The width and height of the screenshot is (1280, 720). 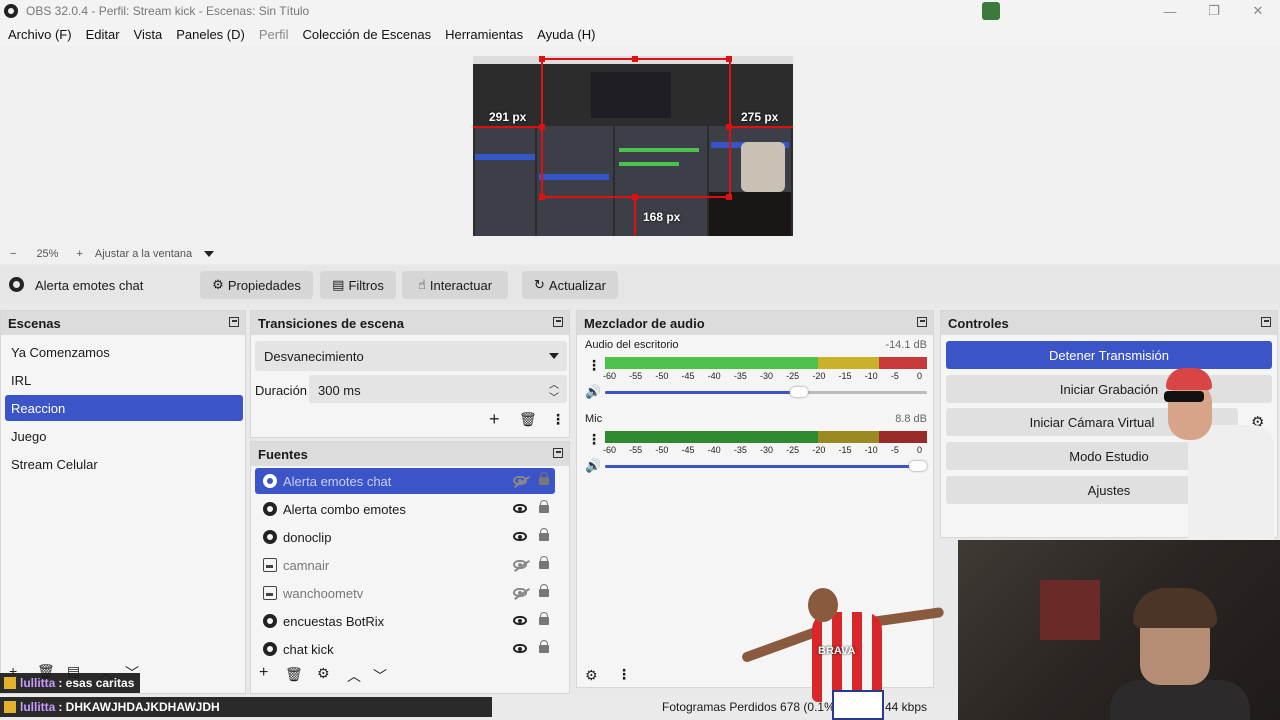 What do you see at coordinates (1170, 11) in the screenshot?
I see `minimize-button: —` at bounding box center [1170, 11].